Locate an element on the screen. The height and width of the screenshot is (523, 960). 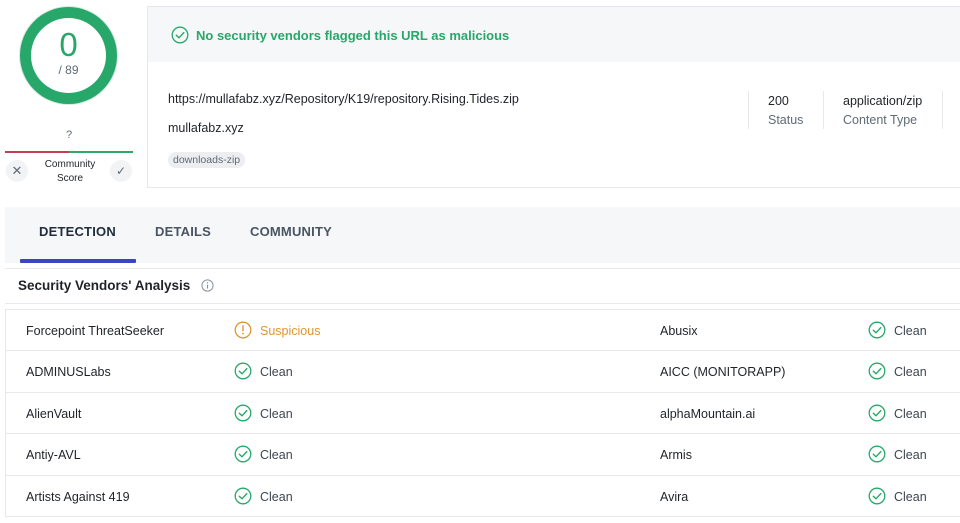
vendor-name: Artists Against 419 is located at coordinates (78, 496).